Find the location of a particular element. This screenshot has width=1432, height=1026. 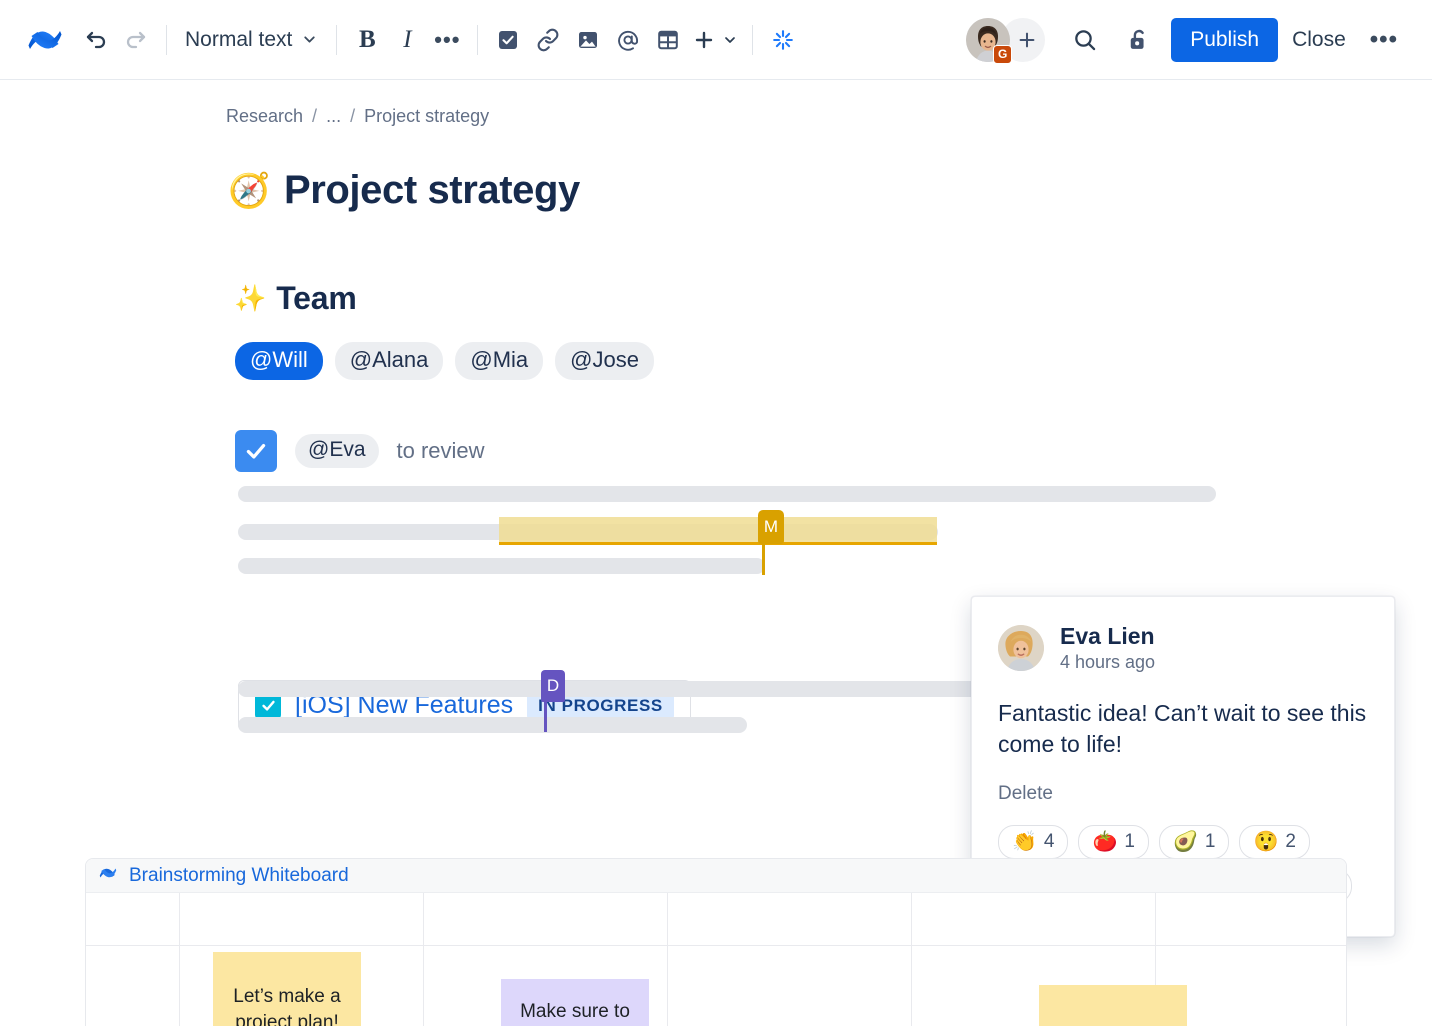

insert-menu-button is located at coordinates (715, 40).